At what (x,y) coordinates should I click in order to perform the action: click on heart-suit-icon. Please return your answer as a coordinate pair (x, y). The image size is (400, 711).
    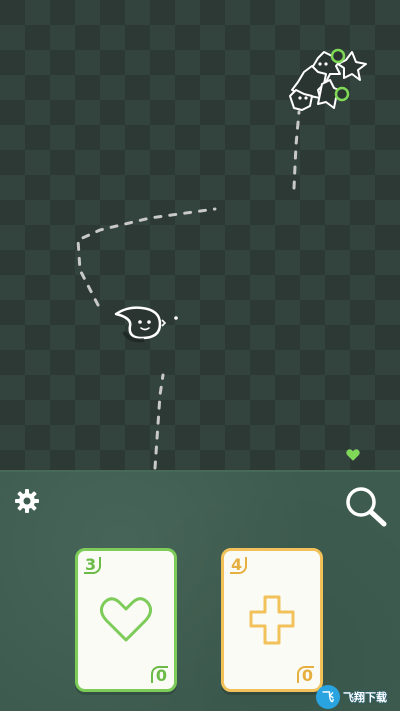
    Looking at the image, I should click on (126, 619).